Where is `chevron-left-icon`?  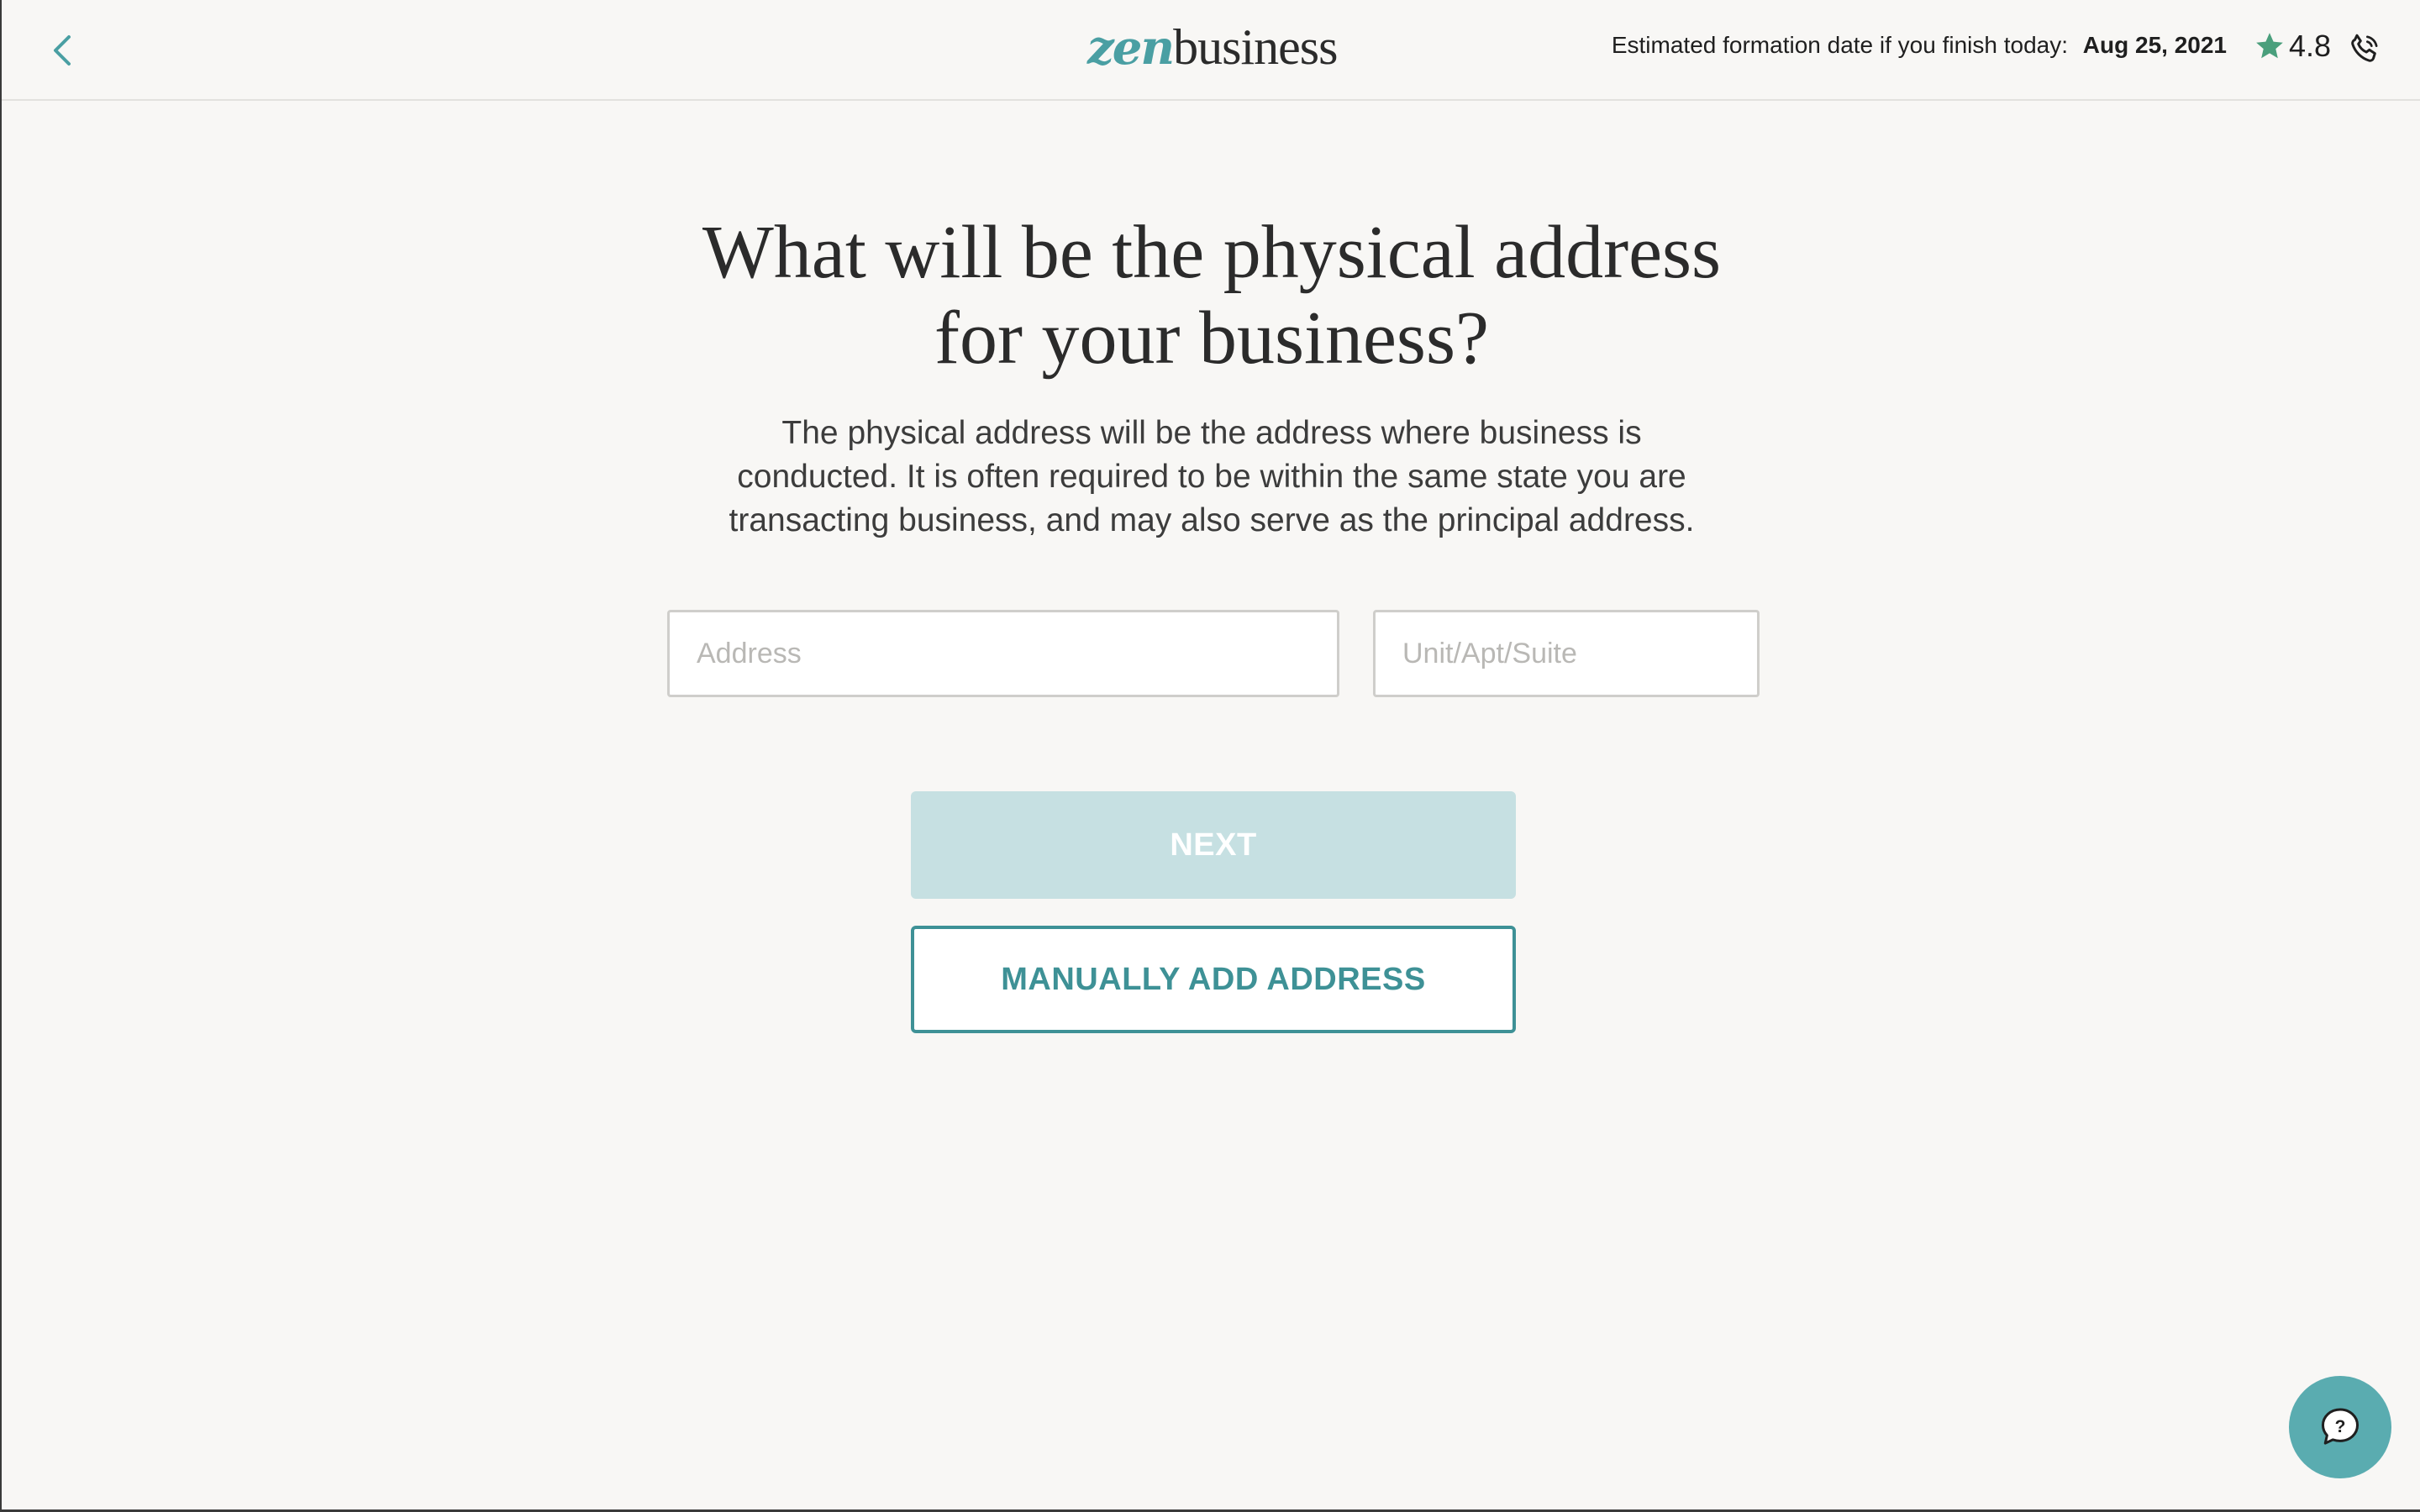 chevron-left-icon is located at coordinates (62, 50).